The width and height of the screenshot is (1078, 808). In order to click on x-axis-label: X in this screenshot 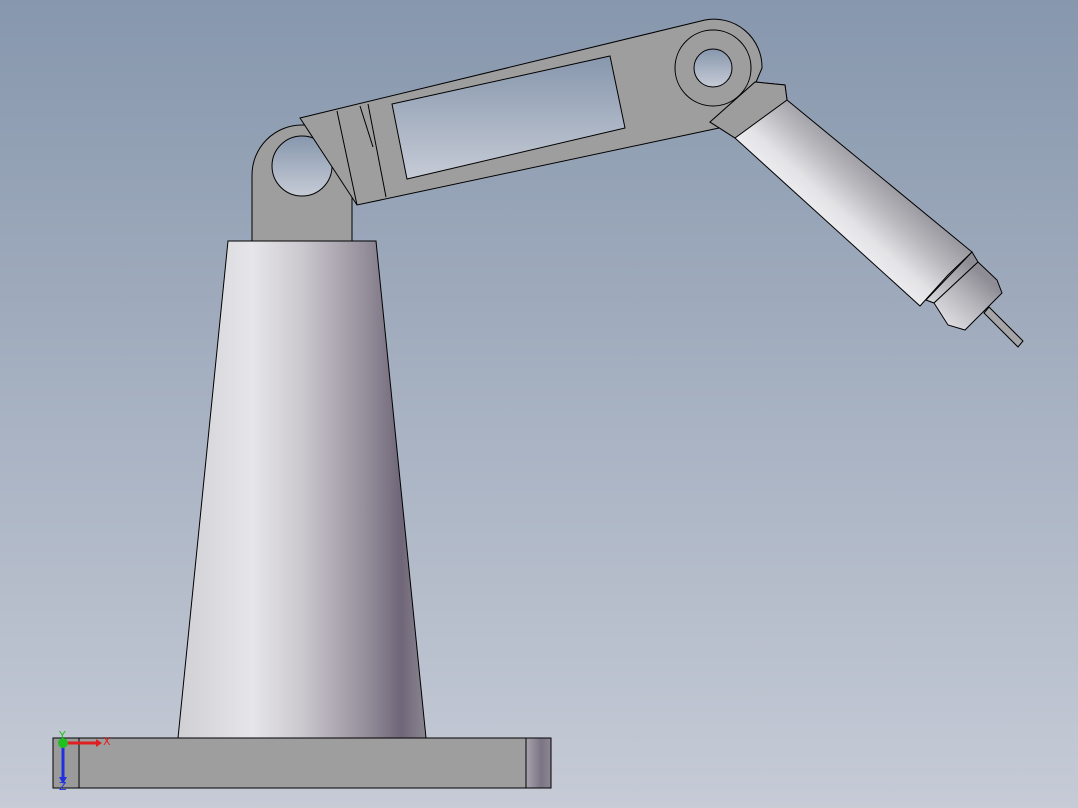, I will do `click(107, 741)`.